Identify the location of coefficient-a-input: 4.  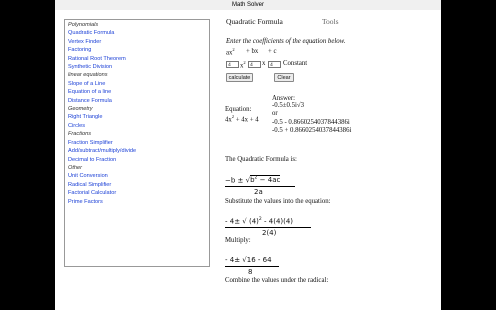
(232, 64).